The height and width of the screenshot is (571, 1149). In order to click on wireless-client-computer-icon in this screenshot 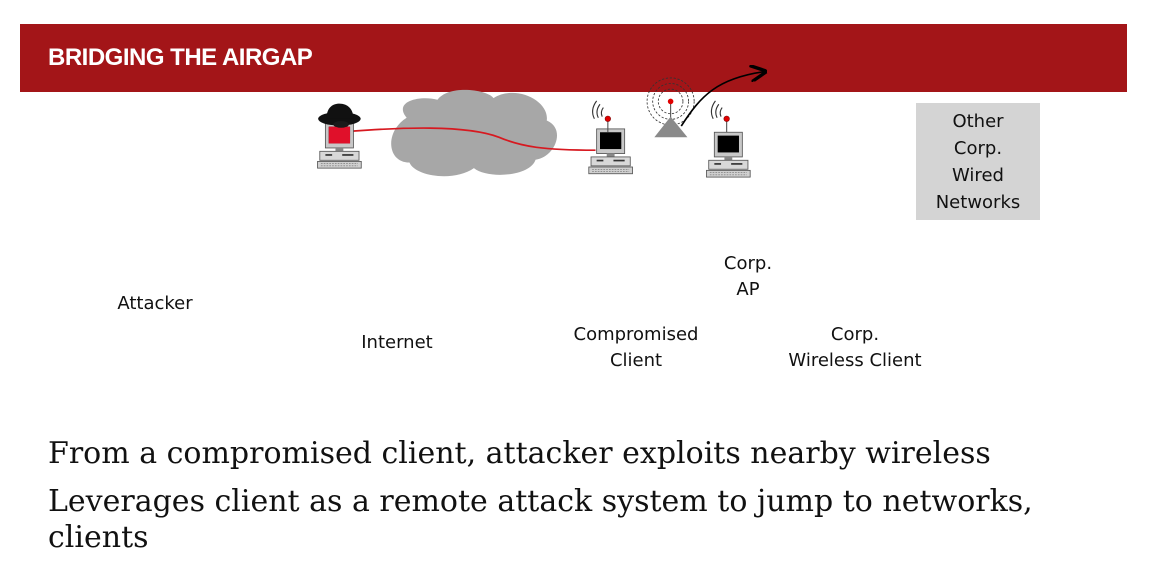, I will do `click(728, 154)`.